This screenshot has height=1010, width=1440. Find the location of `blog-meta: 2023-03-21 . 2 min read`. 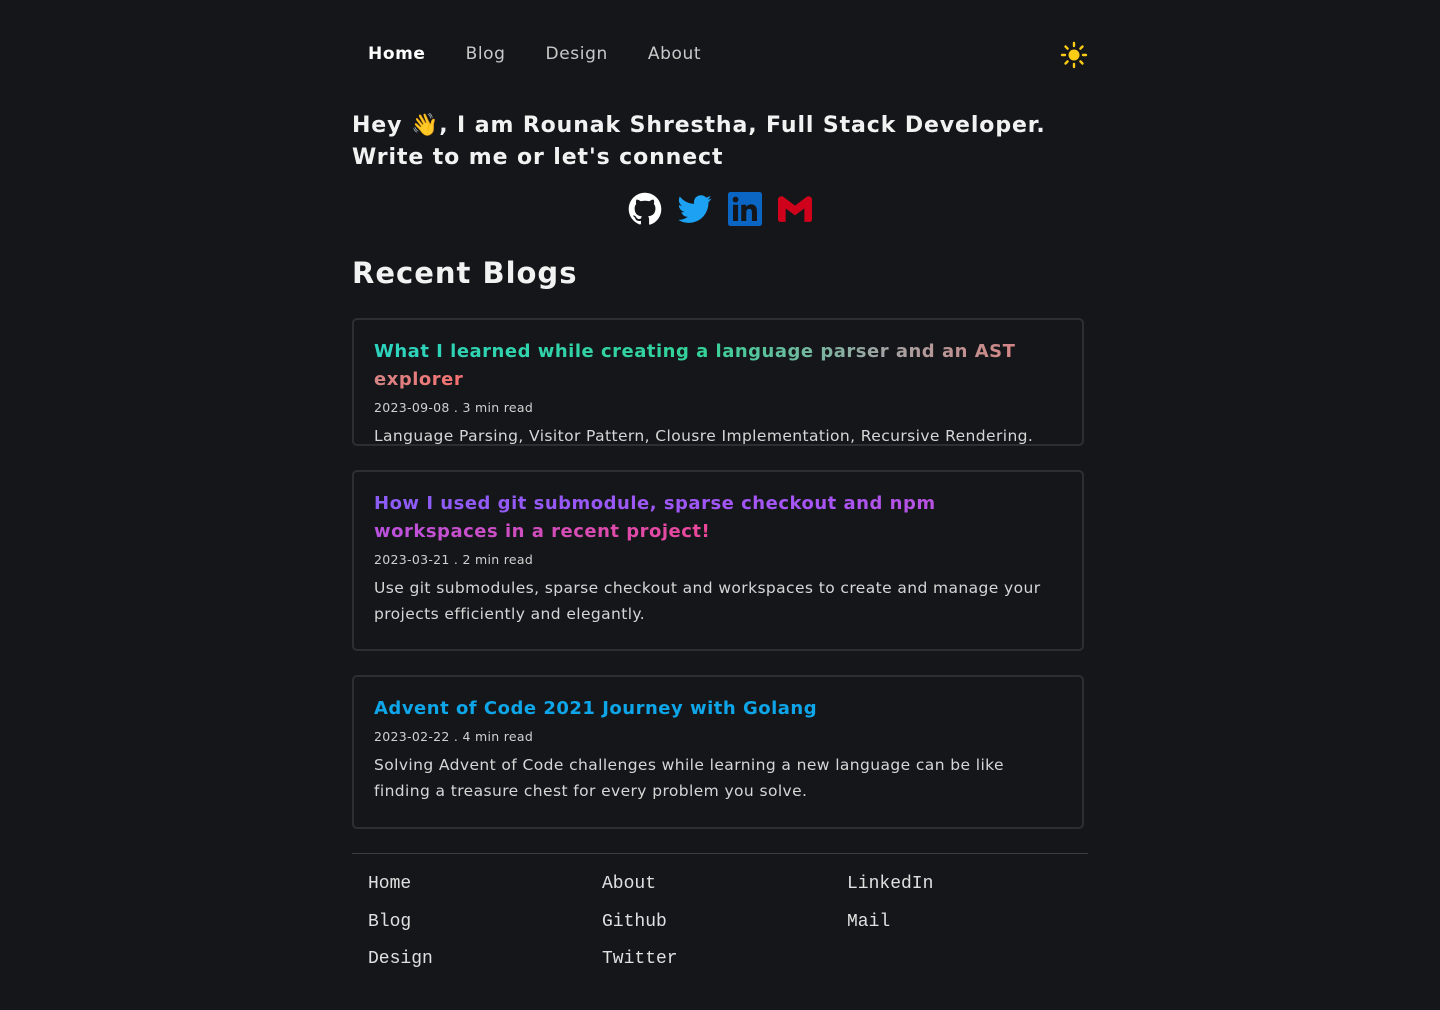

blog-meta: 2023-03-21 . 2 min read is located at coordinates (454, 559).